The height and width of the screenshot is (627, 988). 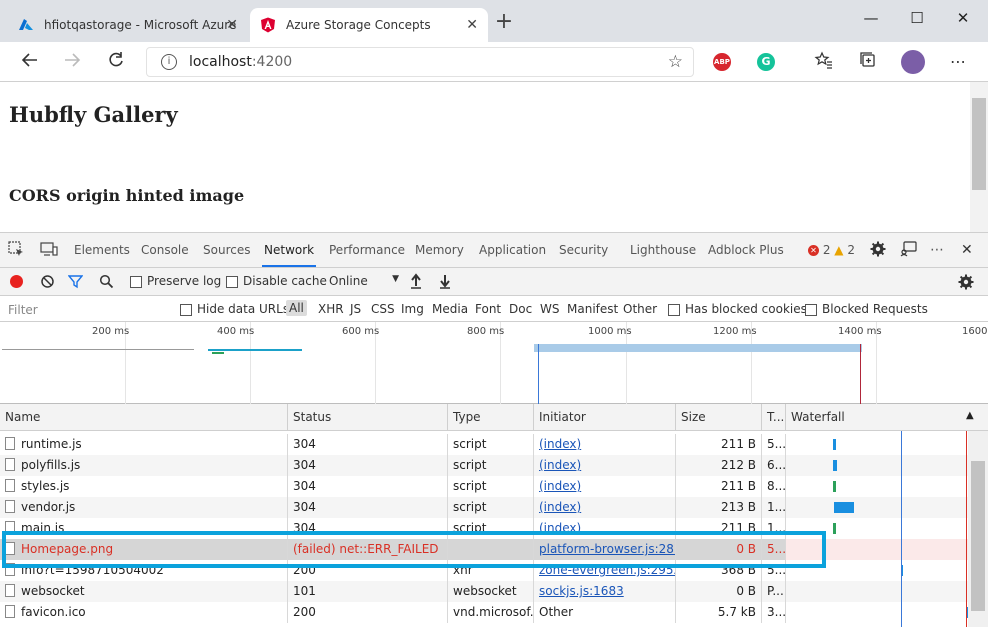 What do you see at coordinates (276, 281) in the screenshot?
I see `disable-cache-checkbox: Disable cache` at bounding box center [276, 281].